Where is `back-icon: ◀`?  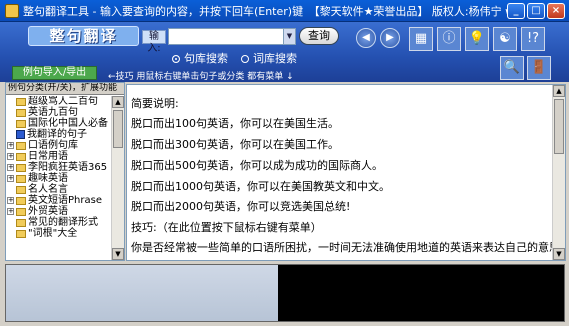 back-icon: ◀ is located at coordinates (366, 38).